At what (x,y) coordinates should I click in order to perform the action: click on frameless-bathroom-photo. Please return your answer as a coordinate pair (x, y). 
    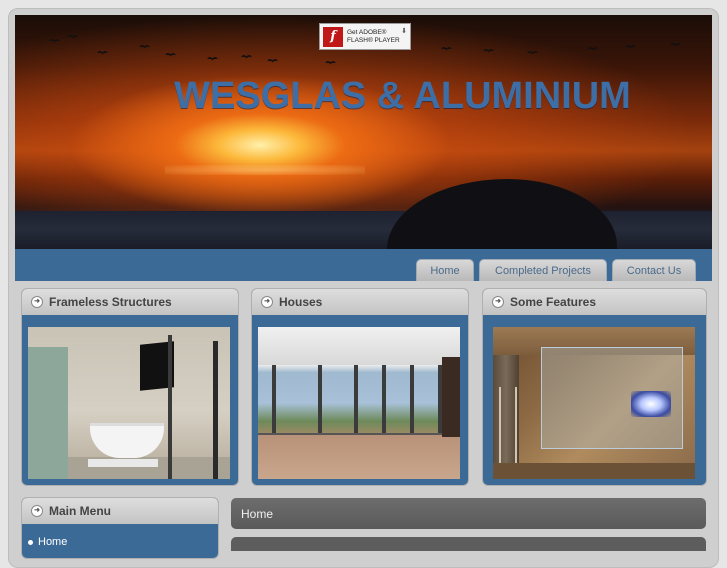
    Looking at the image, I should click on (129, 403).